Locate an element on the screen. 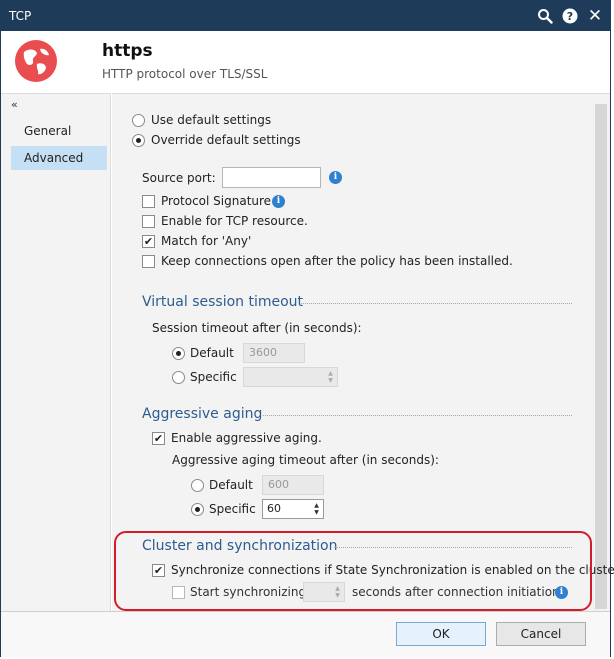 The height and width of the screenshot is (659, 614). use-default-radio is located at coordinates (138, 120).